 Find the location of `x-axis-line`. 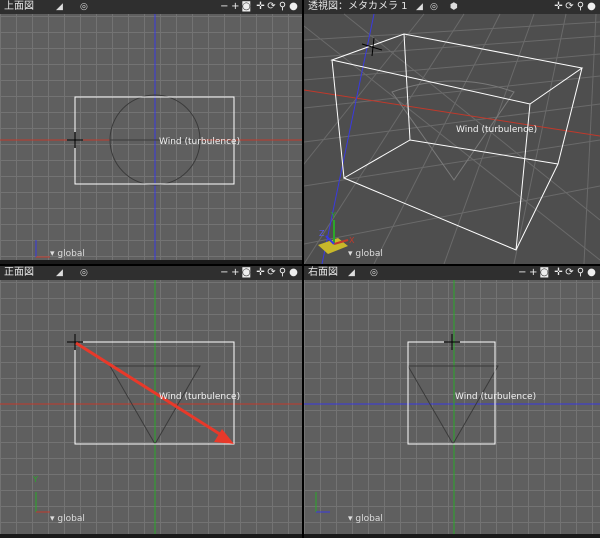

x-axis-line is located at coordinates (452, 113).